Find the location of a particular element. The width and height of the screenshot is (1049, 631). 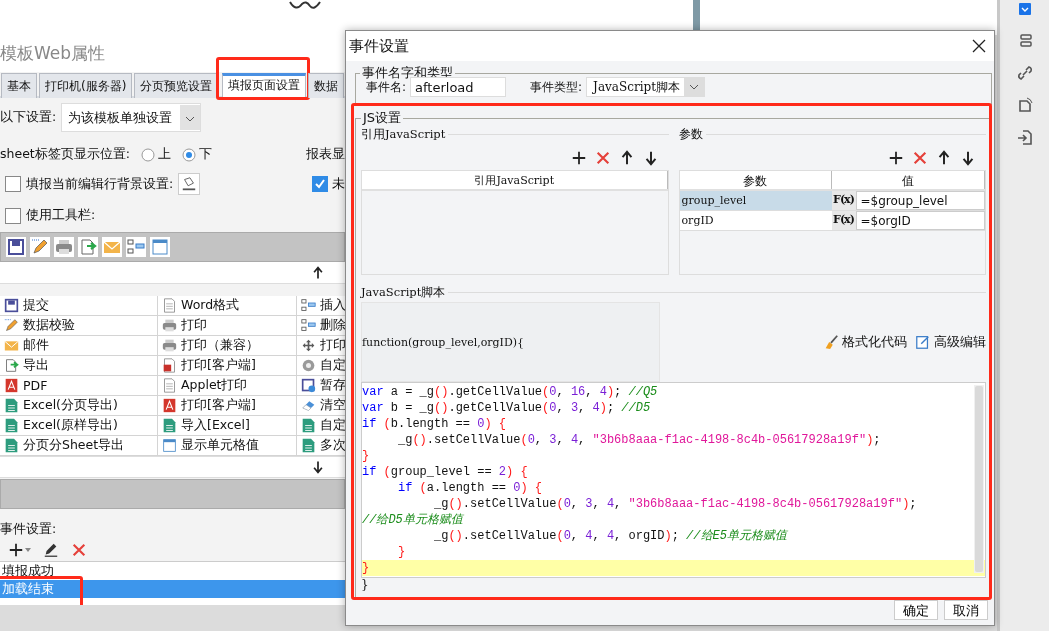

scope-dropdown: 为该模板单独设置 is located at coordinates (131, 117).